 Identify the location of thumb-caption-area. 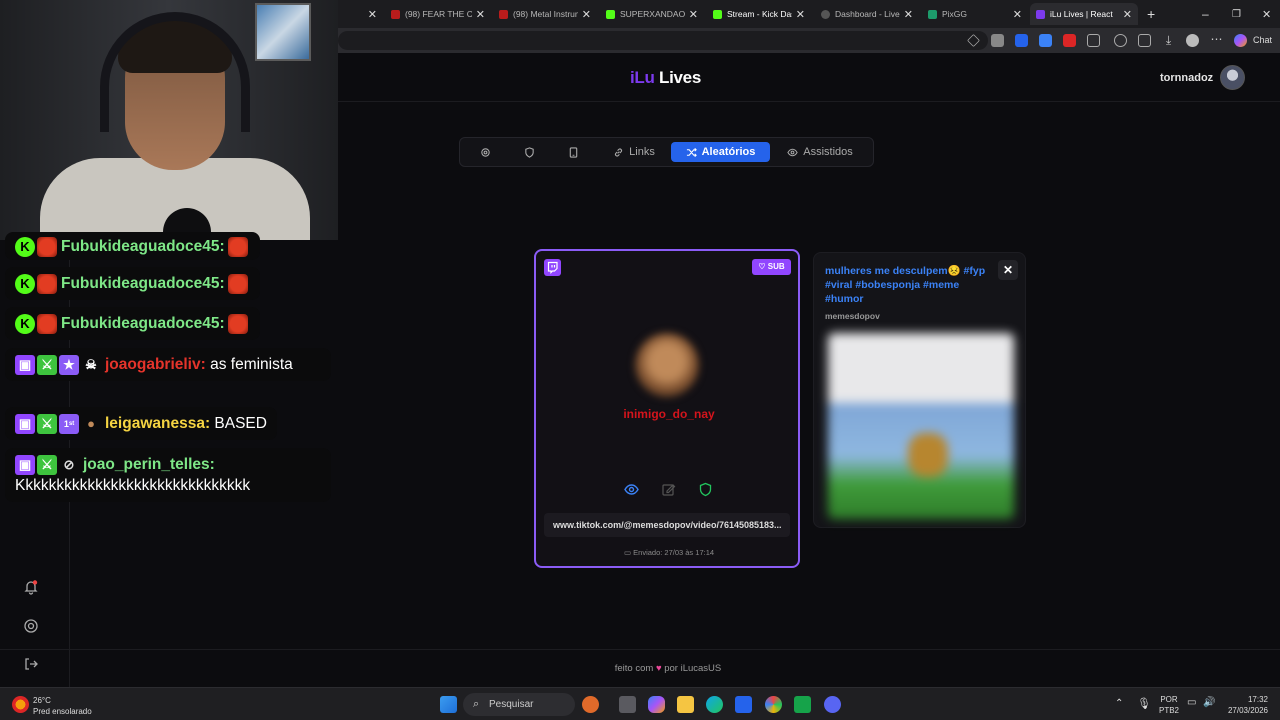
(921, 368).